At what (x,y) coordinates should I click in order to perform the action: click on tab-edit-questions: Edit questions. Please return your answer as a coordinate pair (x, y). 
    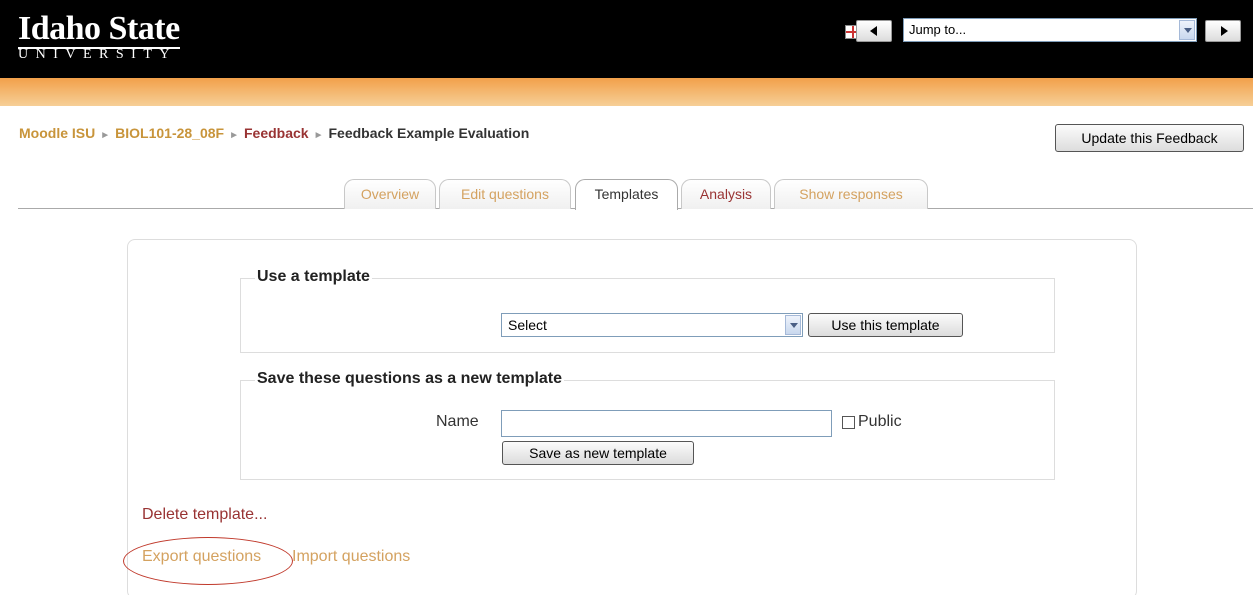
    Looking at the image, I should click on (505, 194).